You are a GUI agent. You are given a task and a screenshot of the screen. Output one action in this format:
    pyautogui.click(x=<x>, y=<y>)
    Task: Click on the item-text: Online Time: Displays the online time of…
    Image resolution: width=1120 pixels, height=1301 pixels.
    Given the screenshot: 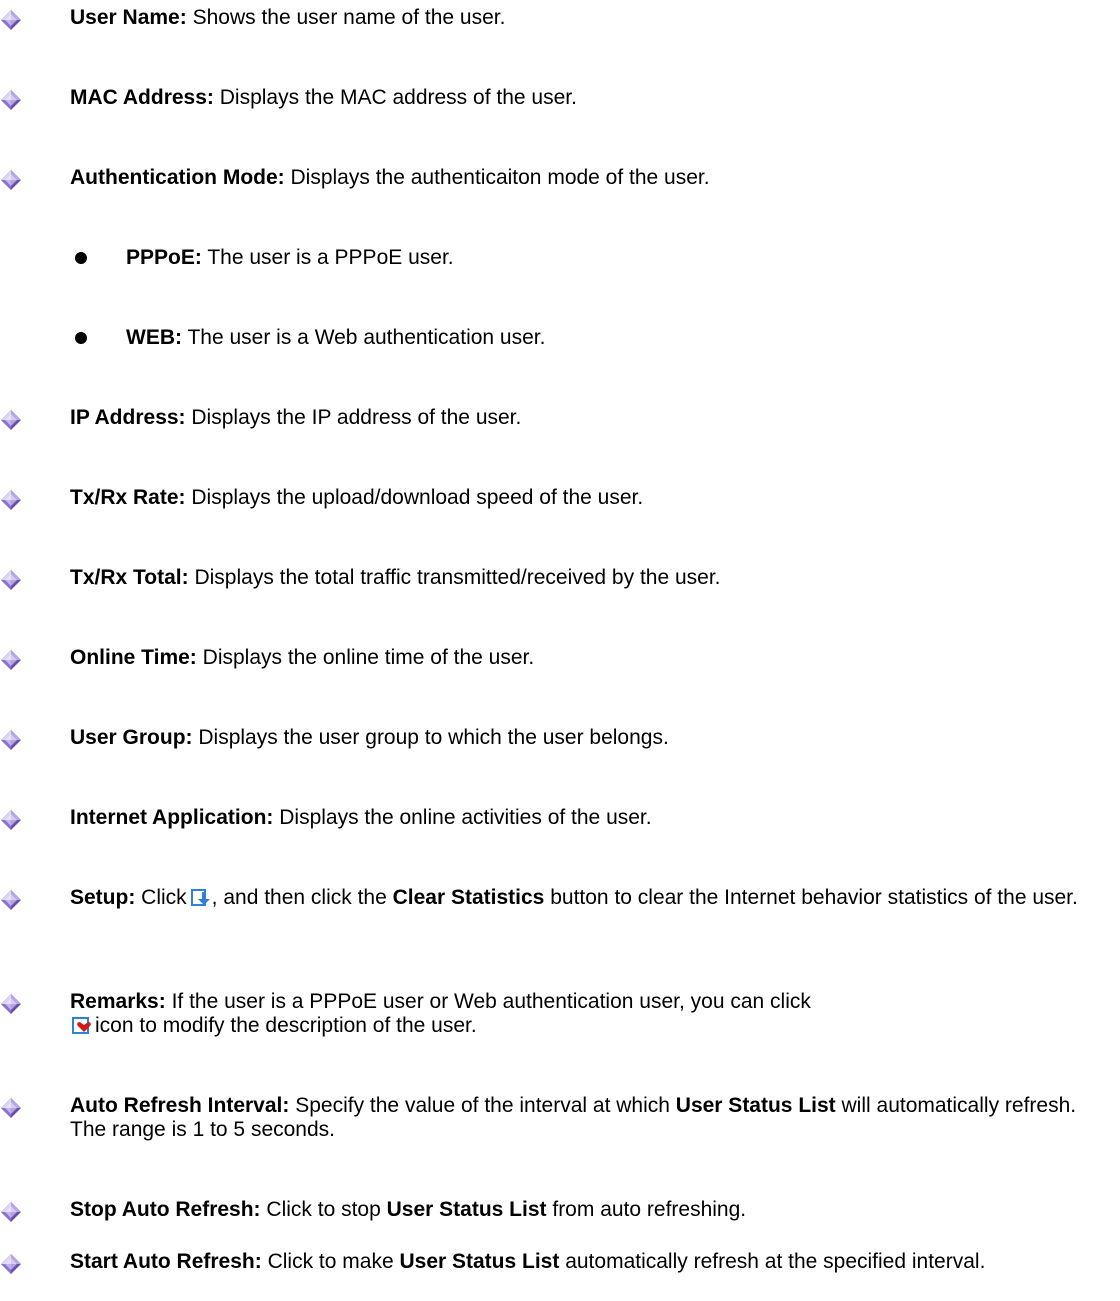 What is the action you would take?
    pyautogui.click(x=302, y=657)
    